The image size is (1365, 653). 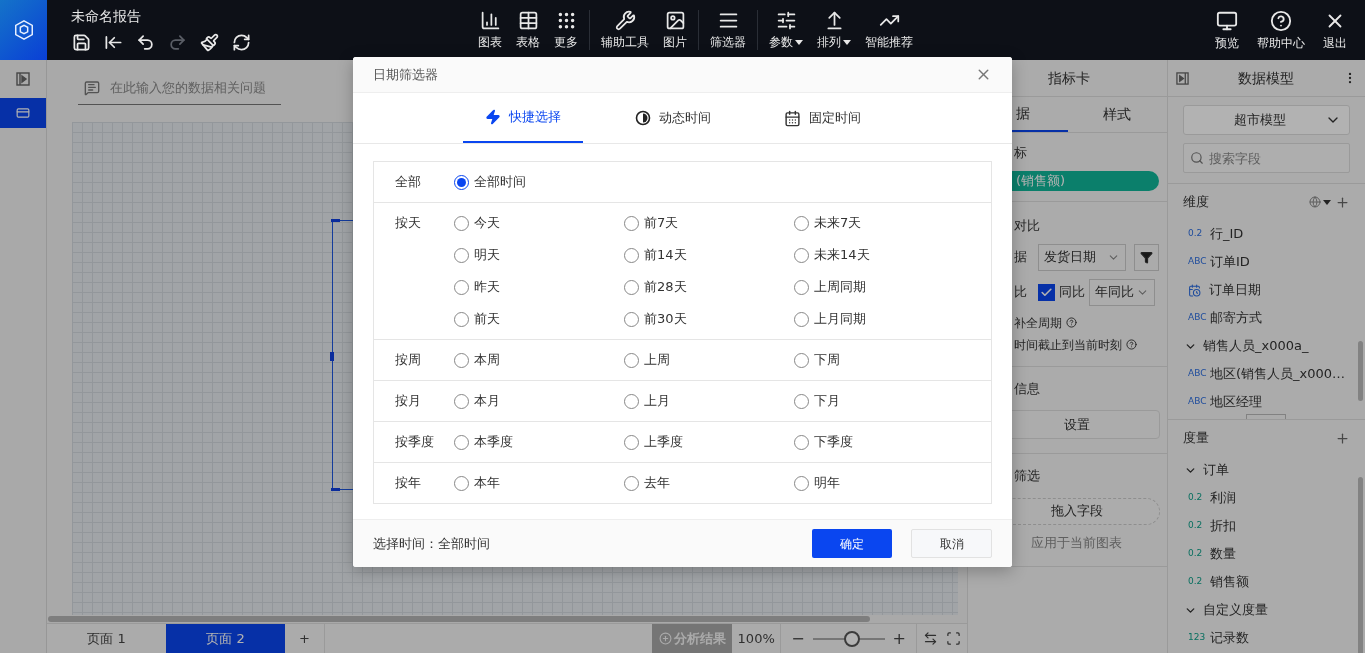 I want to click on radio-option: 全部时间, so click(x=539, y=182).